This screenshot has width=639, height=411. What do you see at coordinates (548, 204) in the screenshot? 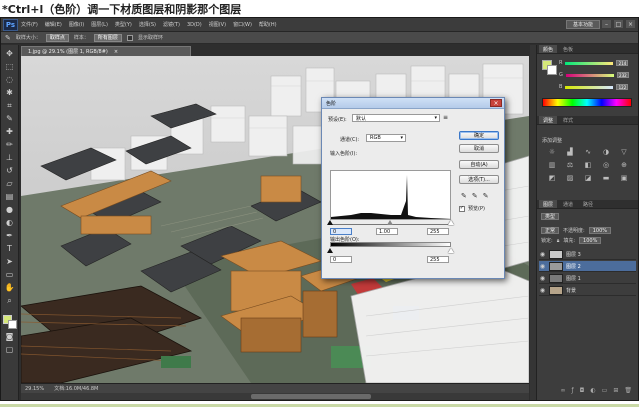
I see `tab-layers: 图层` at bounding box center [548, 204].